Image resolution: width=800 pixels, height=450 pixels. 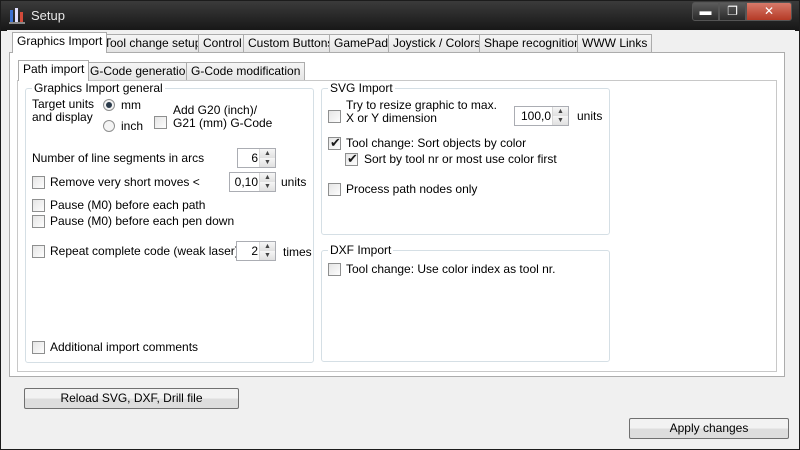 I want to click on sort-by-tool-label: Sort by tool nr or most use color first, so click(x=460, y=159).